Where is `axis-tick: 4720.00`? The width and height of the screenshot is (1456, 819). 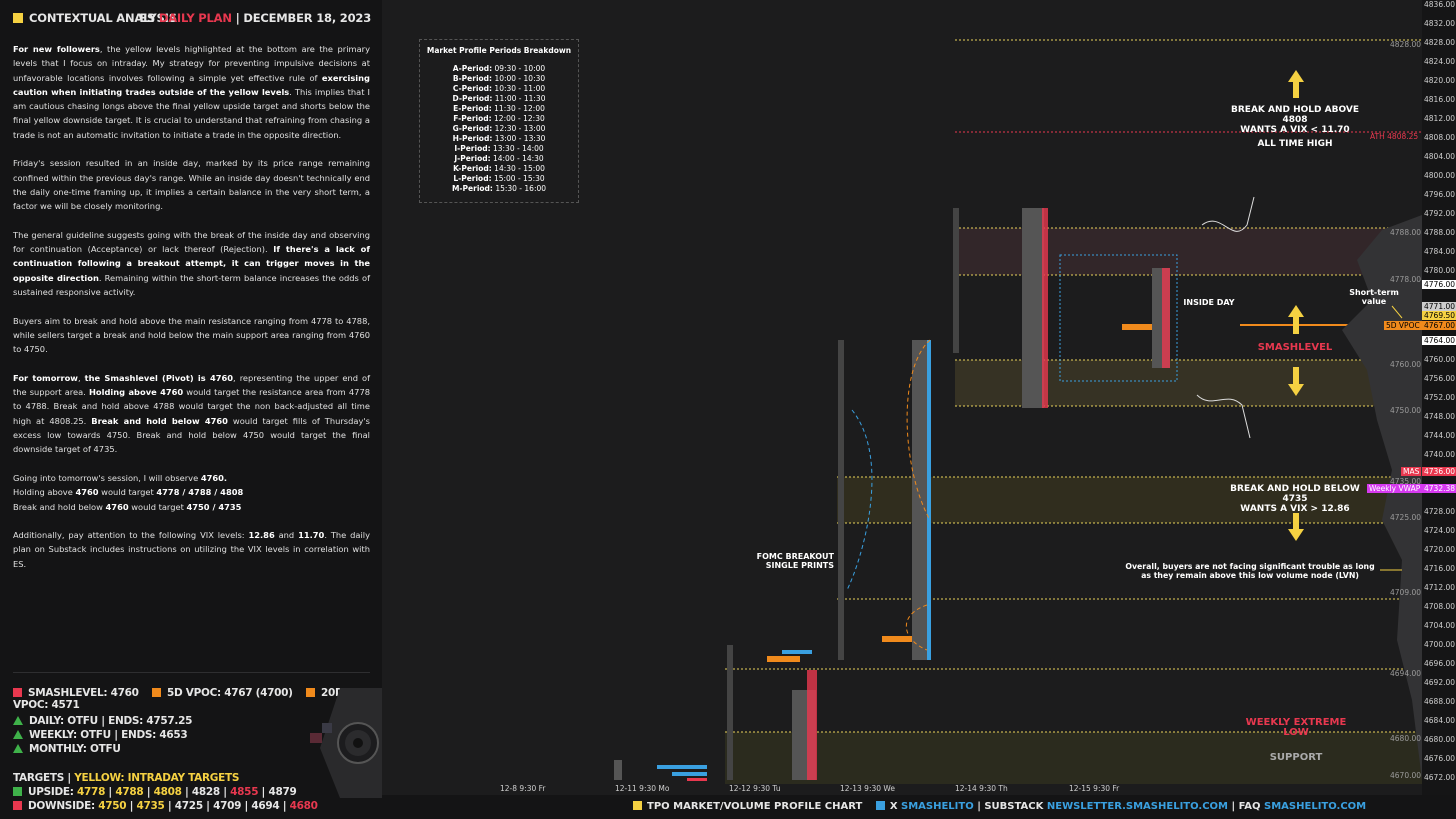
axis-tick: 4720.00 is located at coordinates (1440, 549).